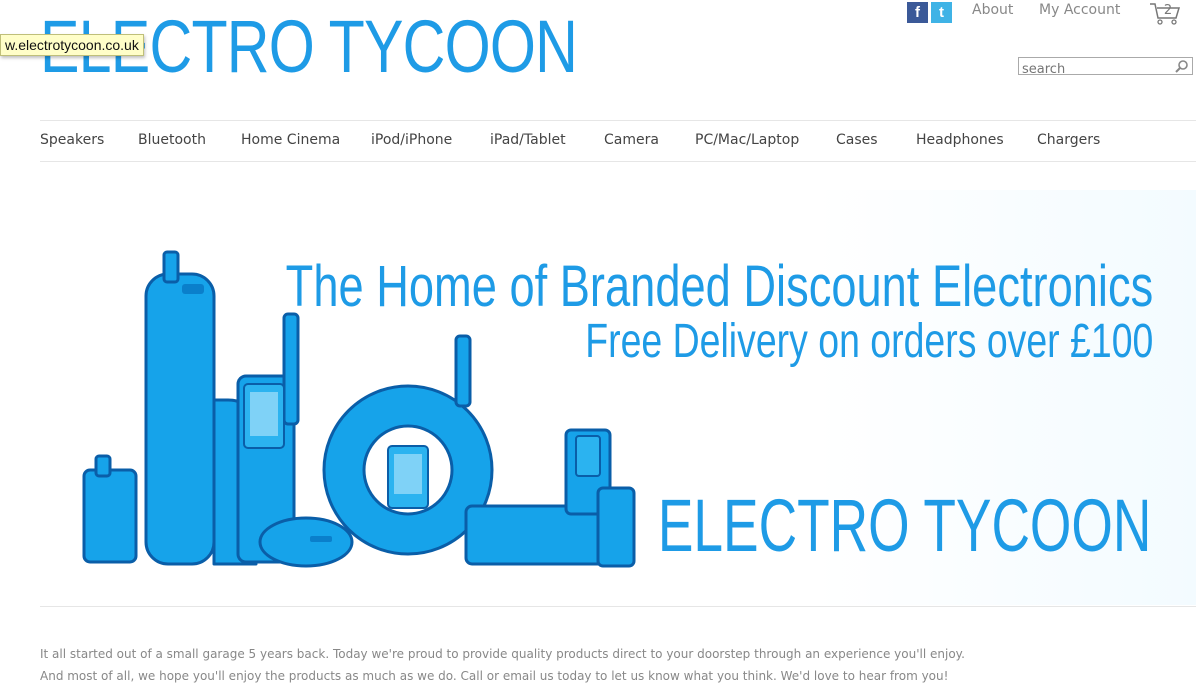 This screenshot has width=1200, height=698. I want to click on twitter-icon: t, so click(941, 12).